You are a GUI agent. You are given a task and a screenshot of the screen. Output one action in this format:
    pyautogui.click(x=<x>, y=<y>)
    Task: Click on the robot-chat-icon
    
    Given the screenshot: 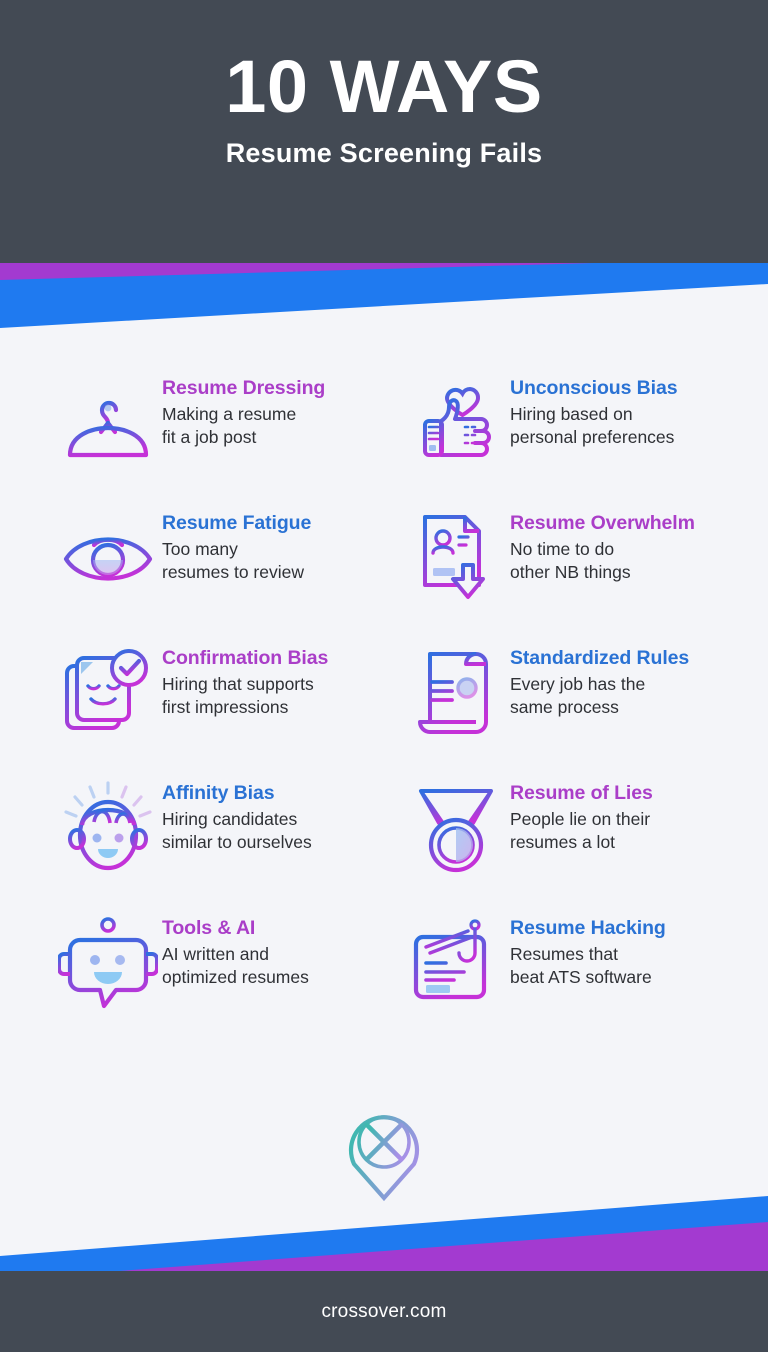 What is the action you would take?
    pyautogui.click(x=108, y=964)
    